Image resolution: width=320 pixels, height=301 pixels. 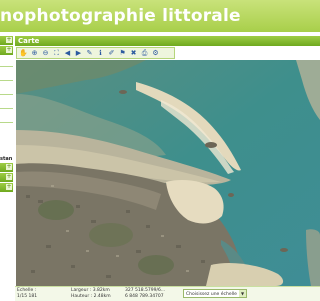 I want to click on left-sidebar: + + stan + + +, so click(x=6, y=168).